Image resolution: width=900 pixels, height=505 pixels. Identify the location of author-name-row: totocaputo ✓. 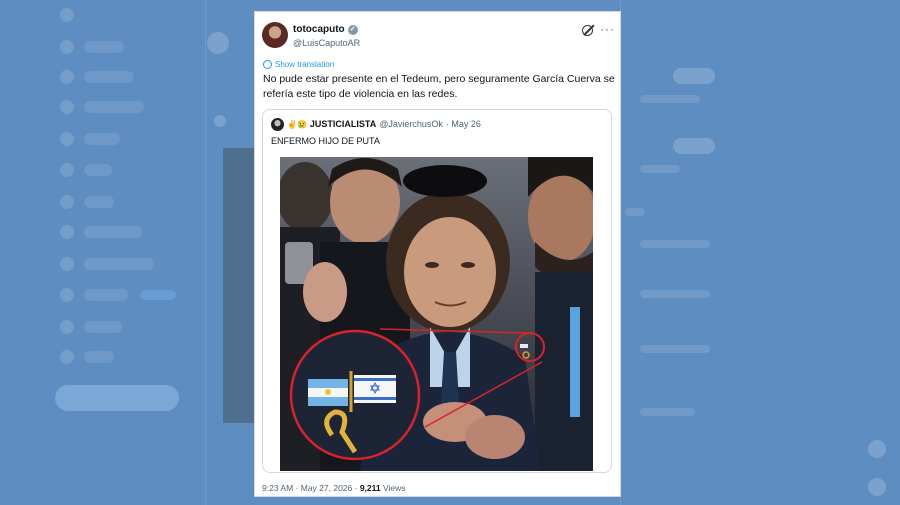
(325, 29).